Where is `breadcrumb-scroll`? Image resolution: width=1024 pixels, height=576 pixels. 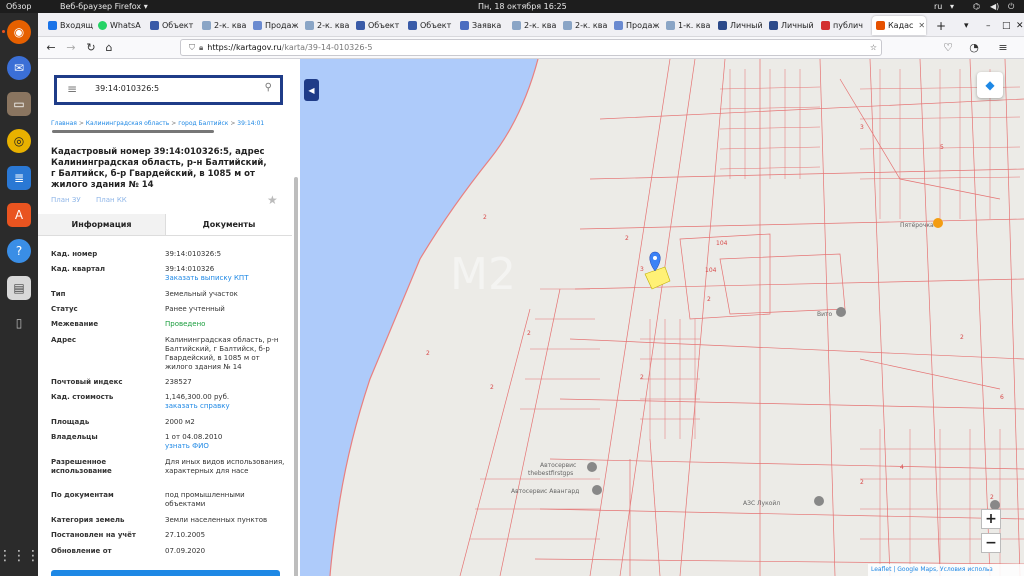
breadcrumb-scroll is located at coordinates (133, 131).